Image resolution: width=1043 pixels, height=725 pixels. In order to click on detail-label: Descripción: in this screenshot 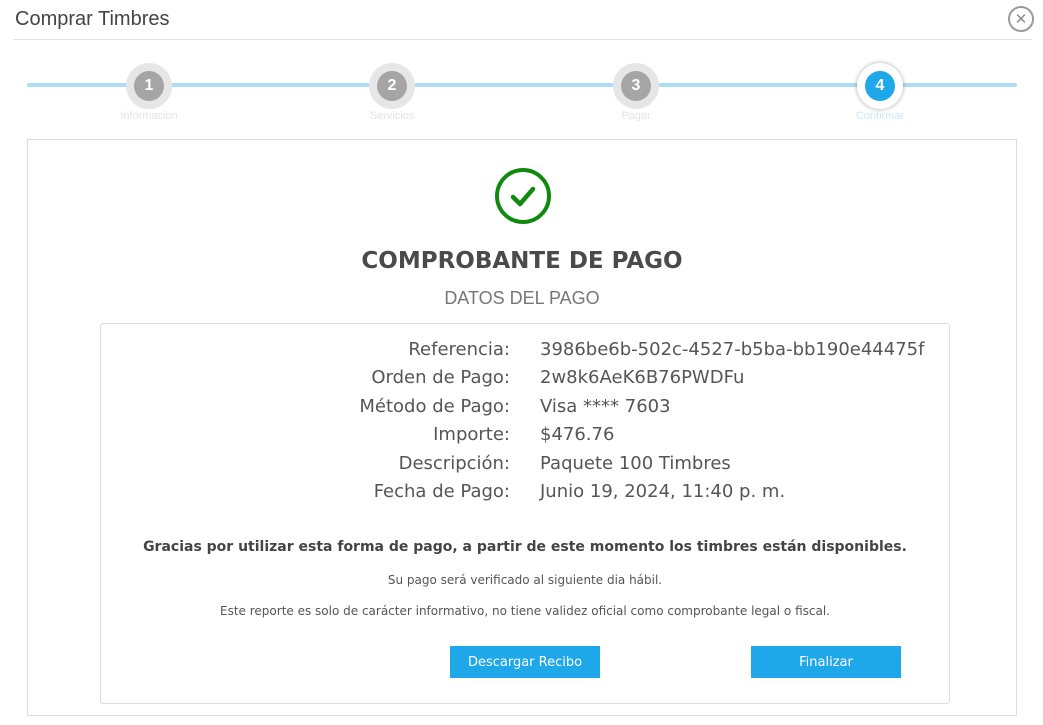, I will do `click(454, 463)`.